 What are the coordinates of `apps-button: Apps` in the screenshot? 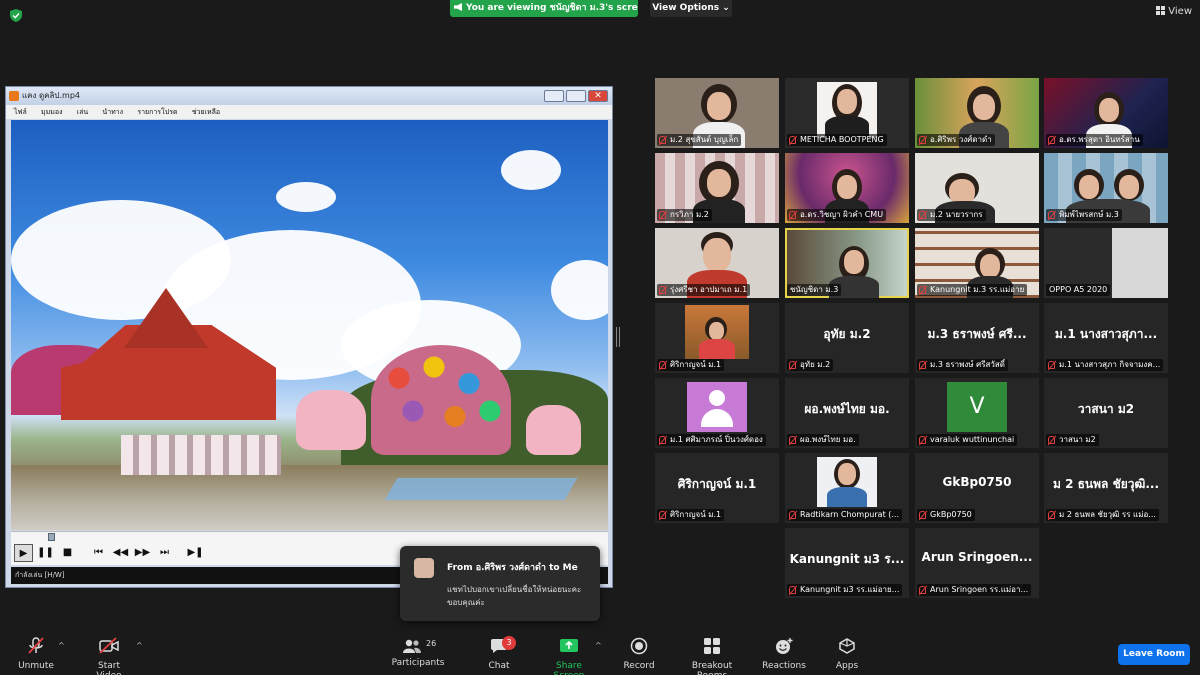 It's located at (847, 654).